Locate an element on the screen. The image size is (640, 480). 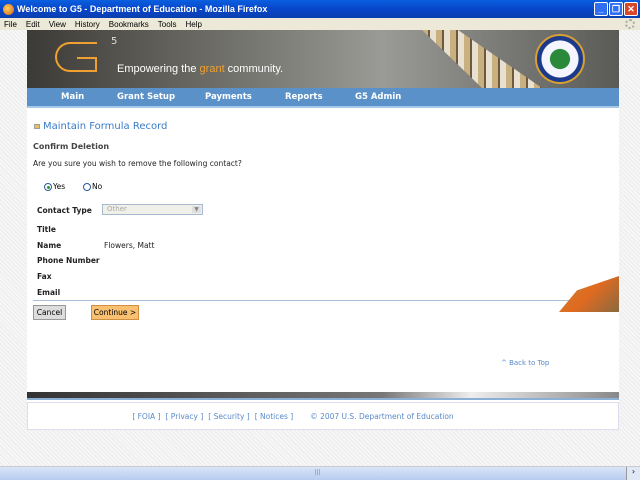
contact-type-select: Other ▼ is located at coordinates (152, 209).